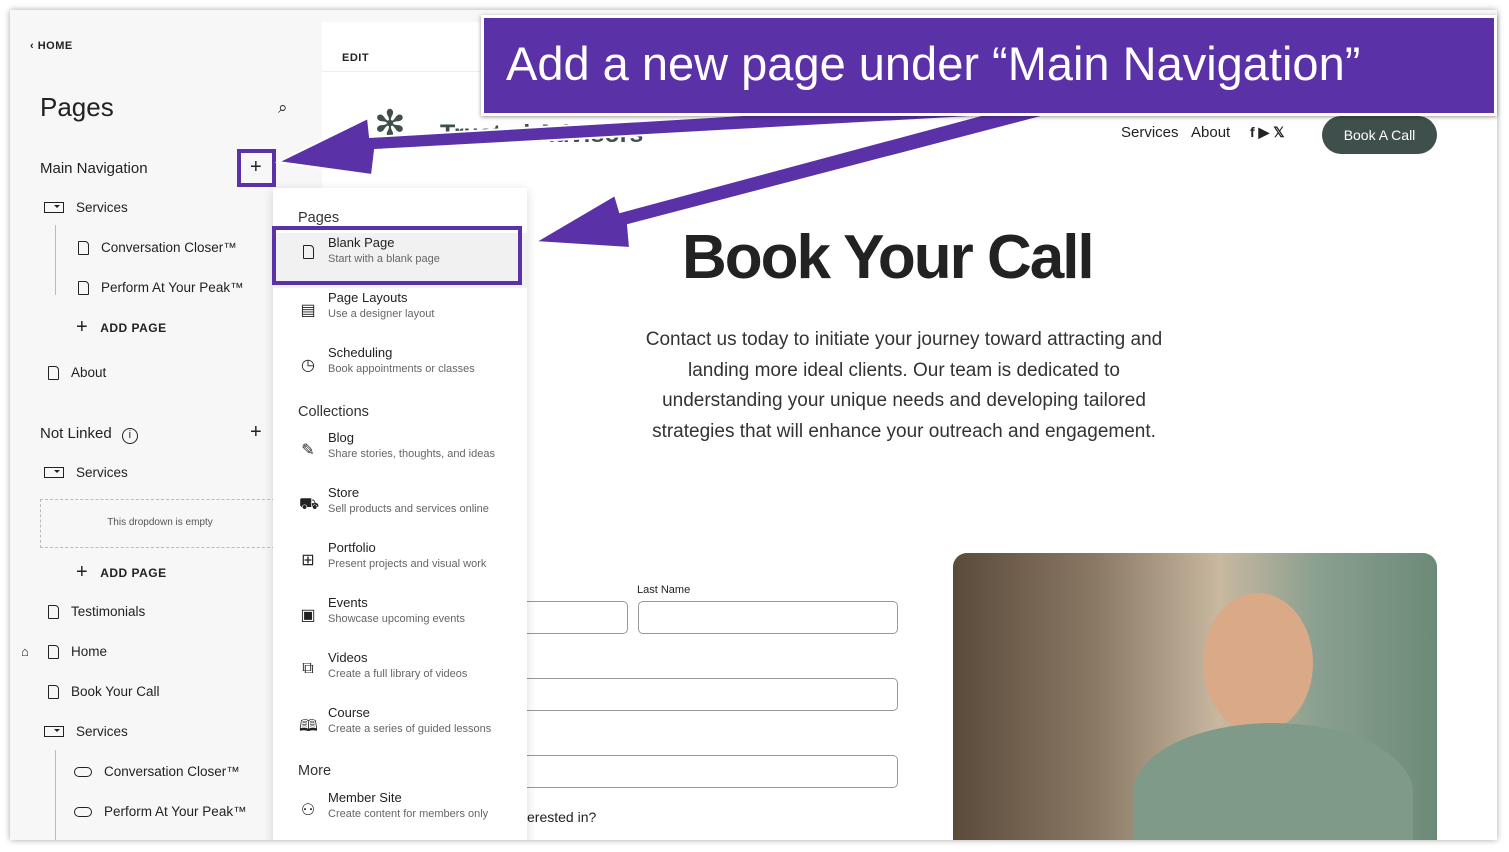  What do you see at coordinates (989, 65) in the screenshot?
I see `instruction-banner: Add a new page under “Main Navigation”` at bounding box center [989, 65].